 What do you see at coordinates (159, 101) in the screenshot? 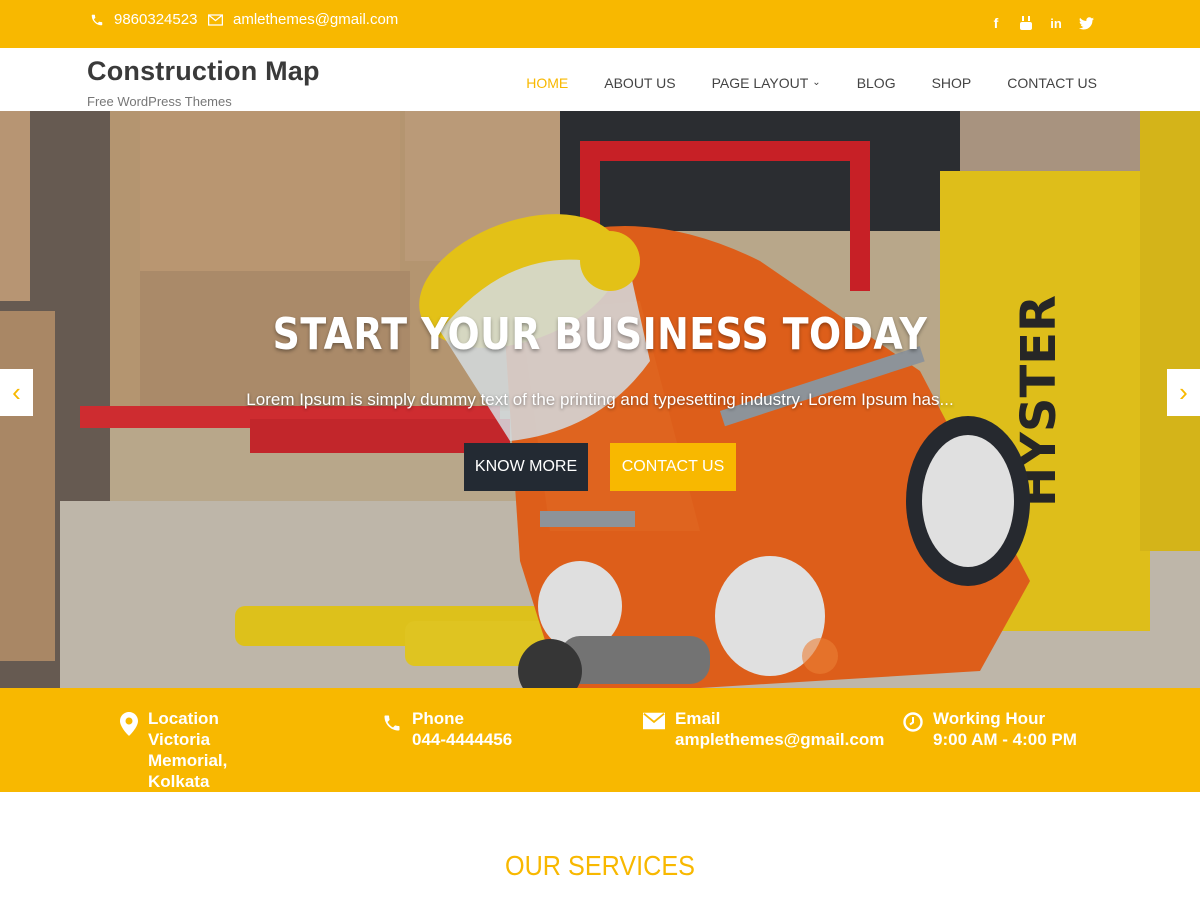
I see `site-tagline: Free WordPress Themes` at bounding box center [159, 101].